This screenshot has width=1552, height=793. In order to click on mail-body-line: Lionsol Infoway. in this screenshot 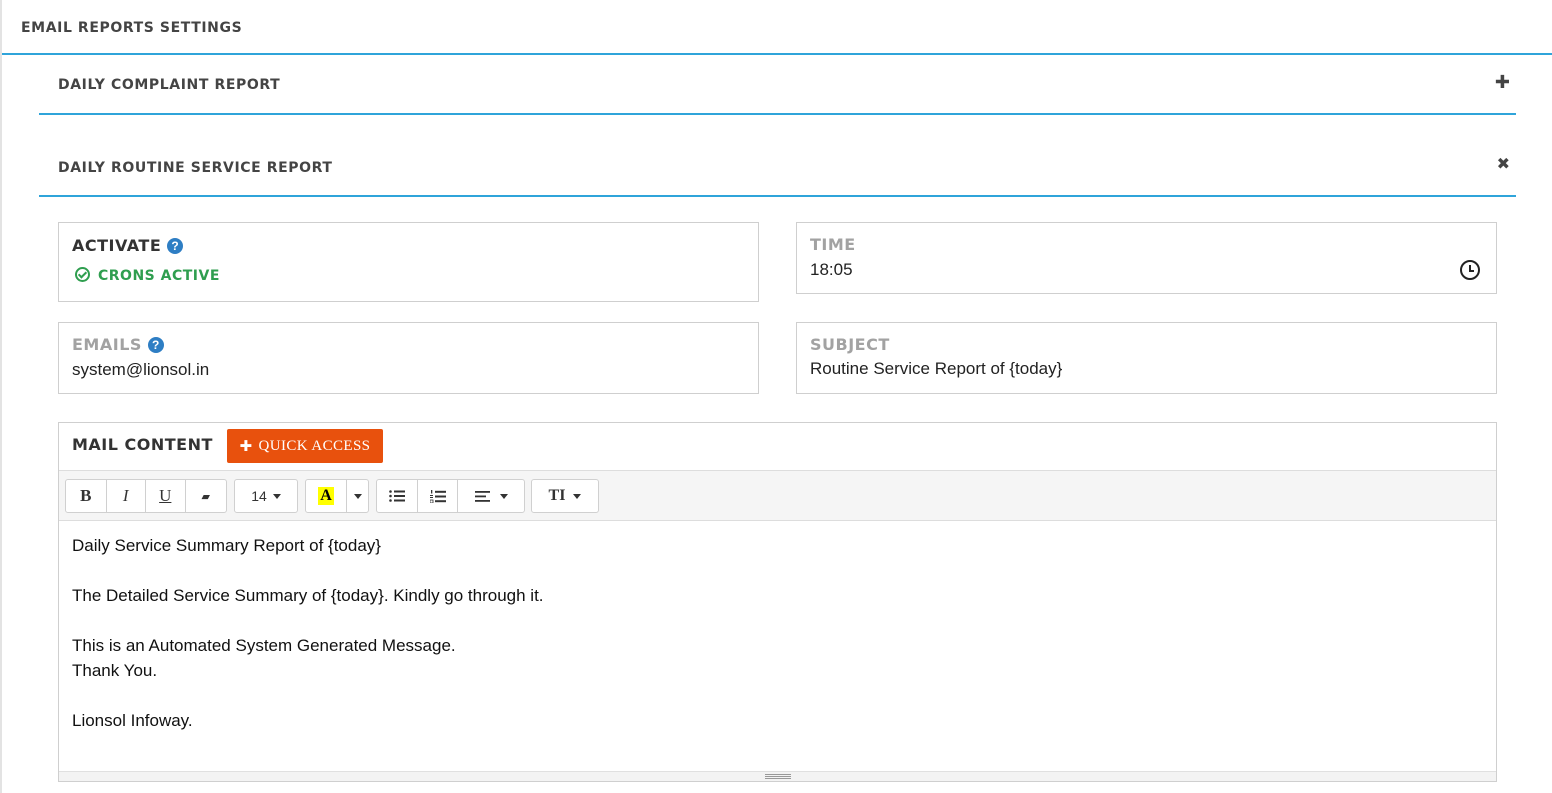, I will do `click(132, 720)`.